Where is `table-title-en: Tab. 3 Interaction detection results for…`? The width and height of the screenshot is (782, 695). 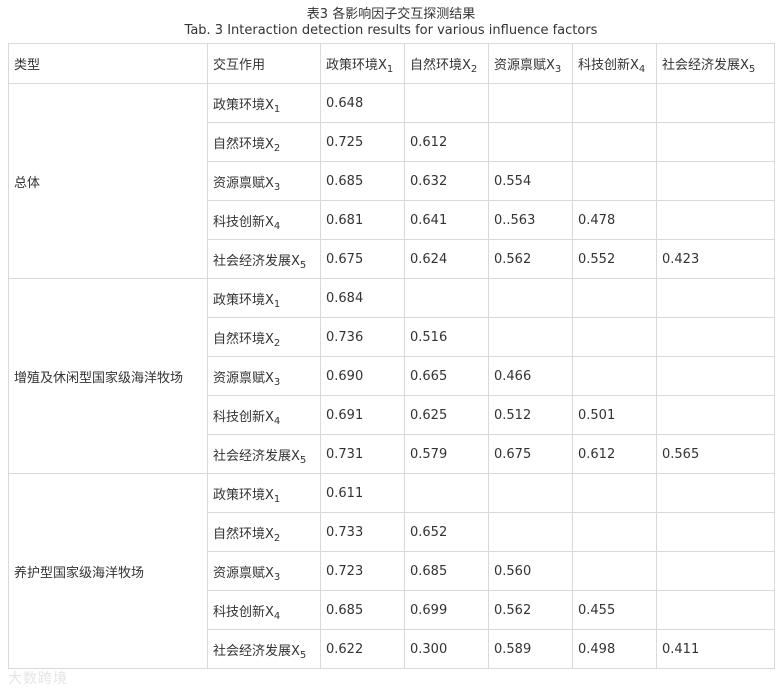
table-title-en: Tab. 3 Interaction detection results for… is located at coordinates (391, 30).